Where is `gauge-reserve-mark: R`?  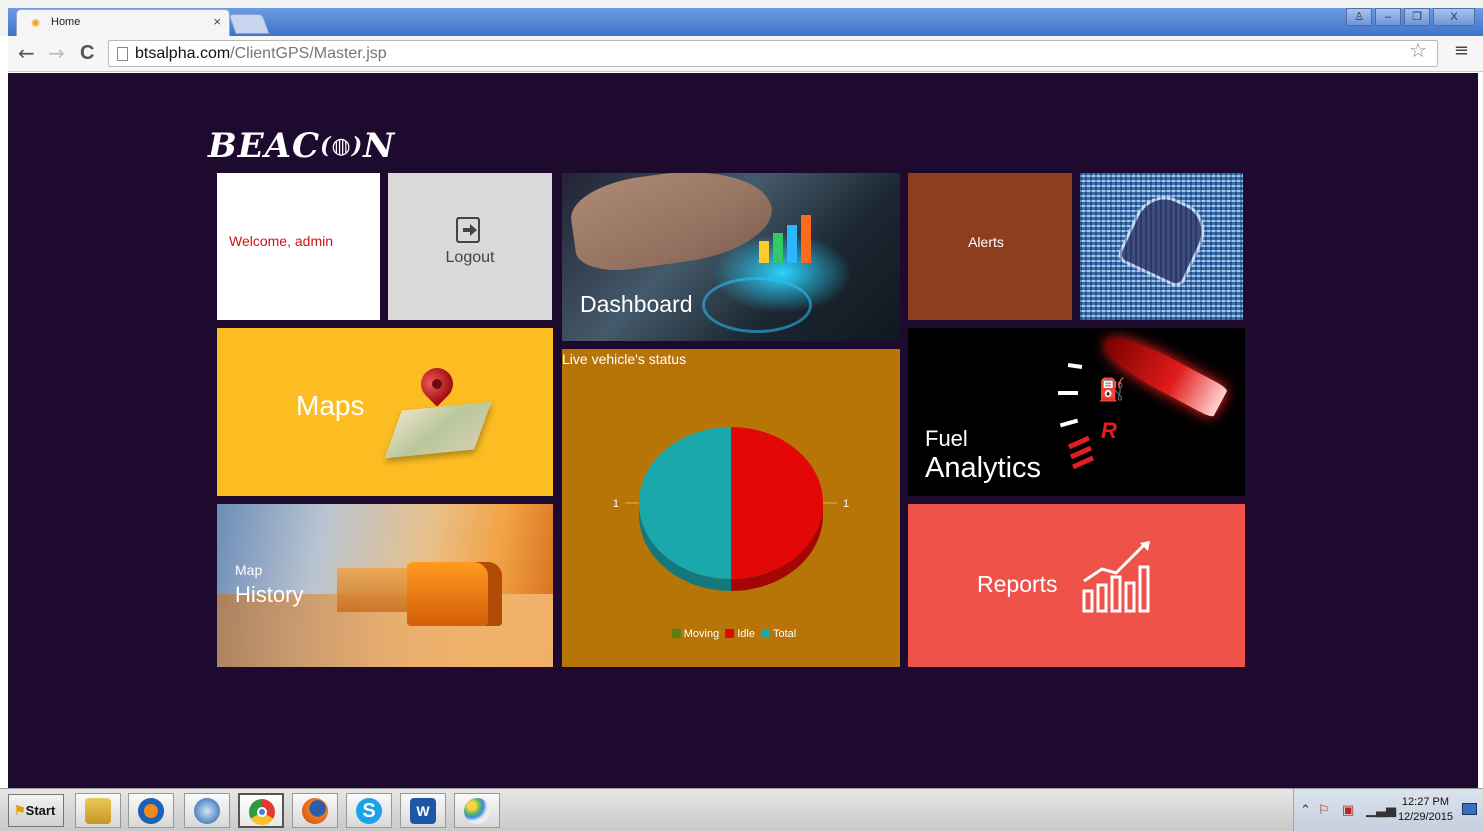 gauge-reserve-mark: R is located at coordinates (1109, 430).